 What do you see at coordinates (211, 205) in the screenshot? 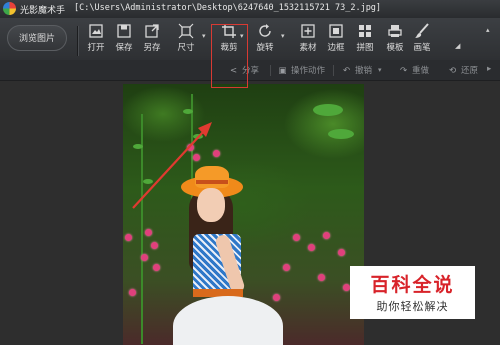
I see `face` at bounding box center [211, 205].